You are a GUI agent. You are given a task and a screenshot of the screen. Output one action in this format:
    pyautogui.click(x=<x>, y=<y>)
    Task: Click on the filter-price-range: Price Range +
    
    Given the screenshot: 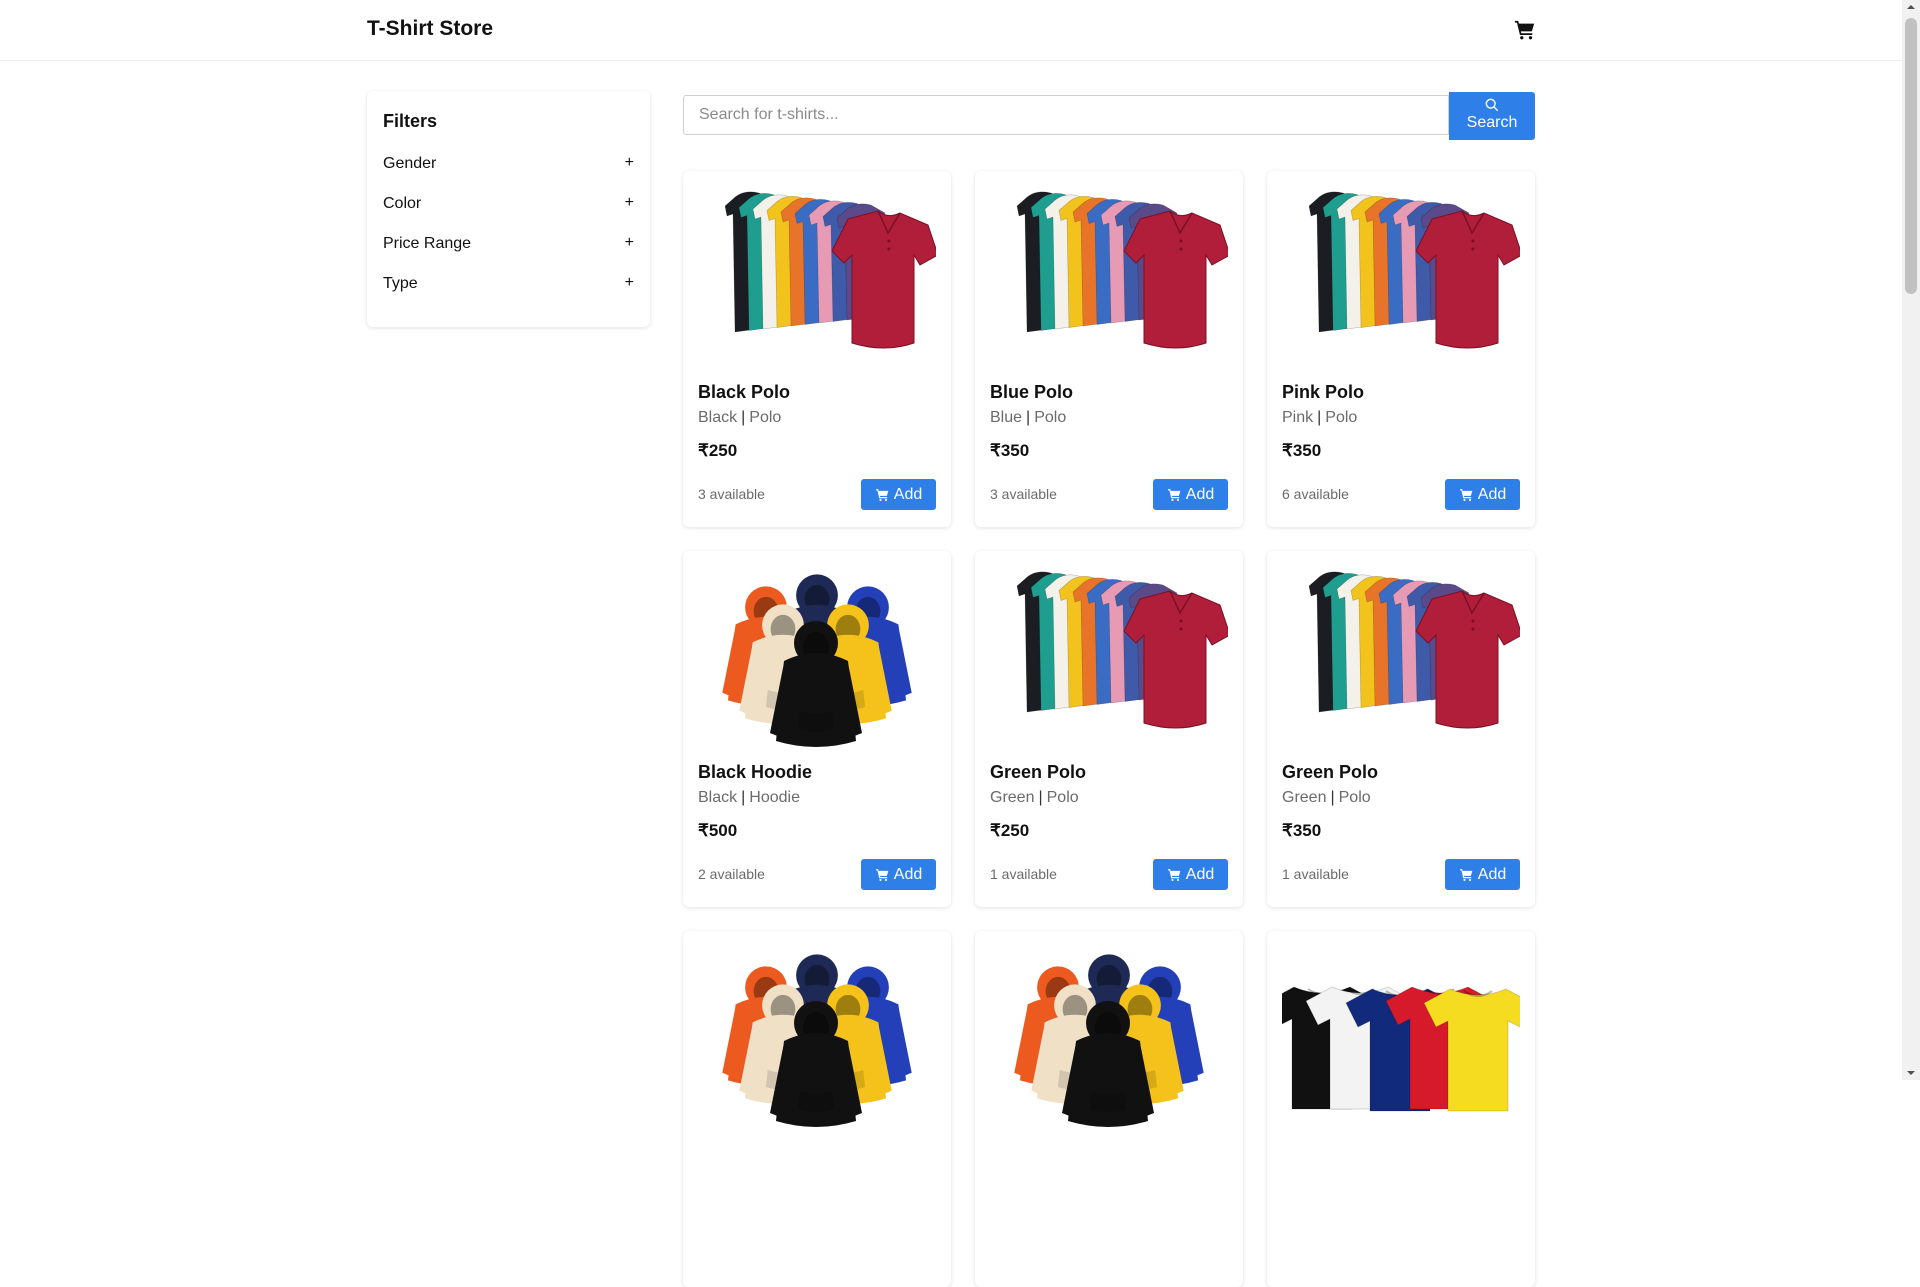 What is the action you would take?
    pyautogui.click(x=508, y=244)
    